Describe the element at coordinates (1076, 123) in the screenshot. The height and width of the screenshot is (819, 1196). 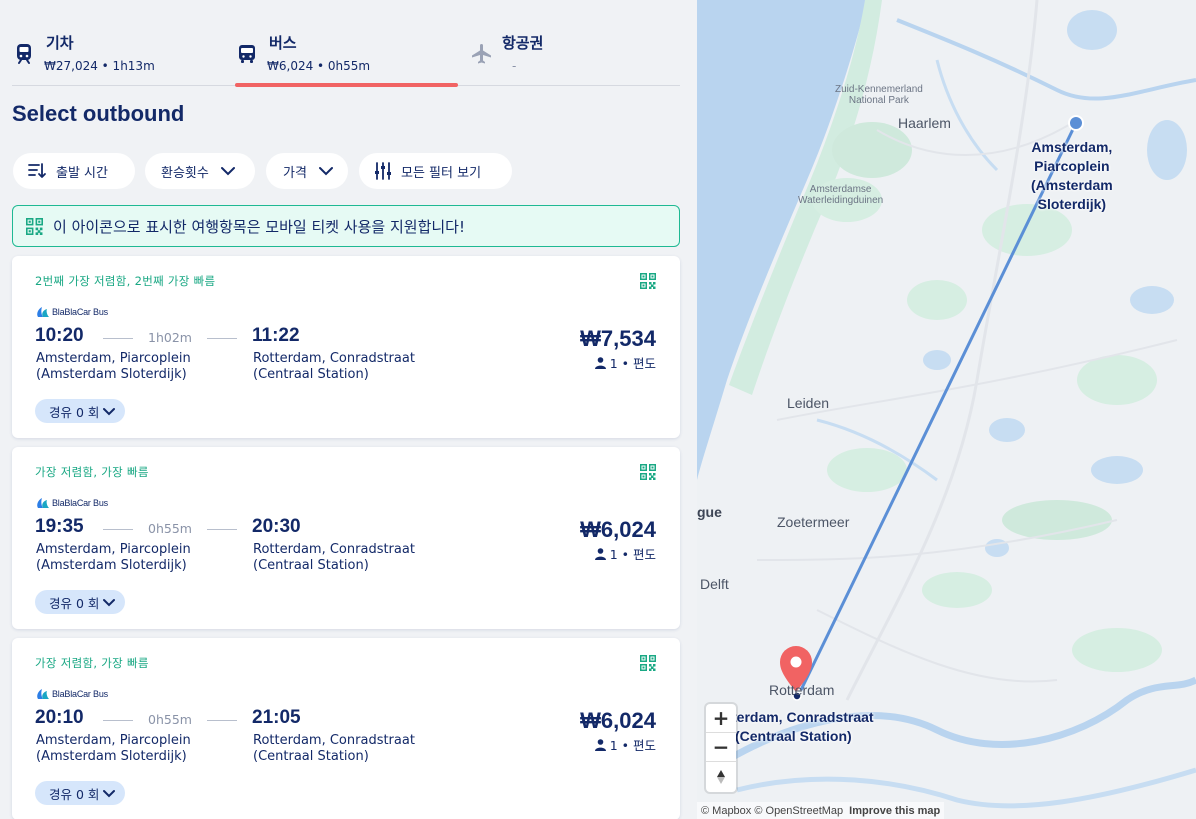
I see `origin-marker` at that location.